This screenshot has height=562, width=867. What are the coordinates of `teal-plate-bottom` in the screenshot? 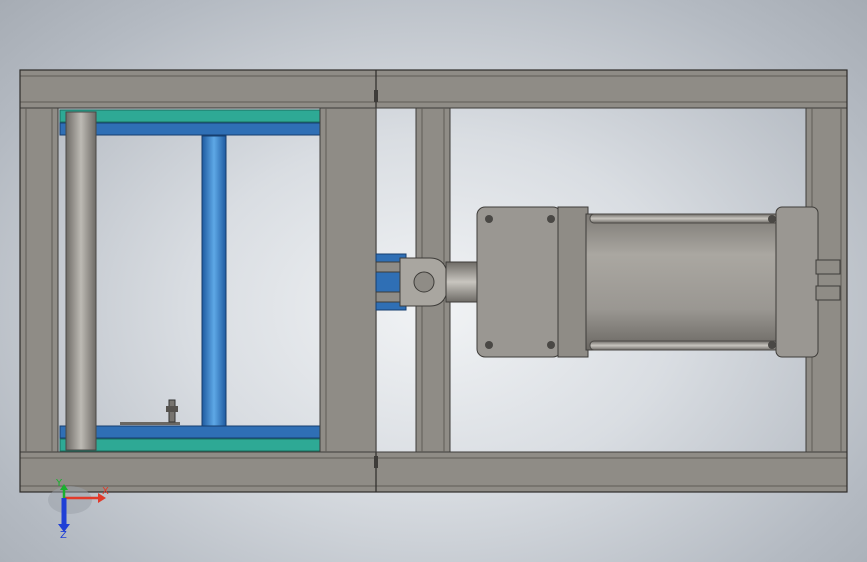 It's located at (191, 445).